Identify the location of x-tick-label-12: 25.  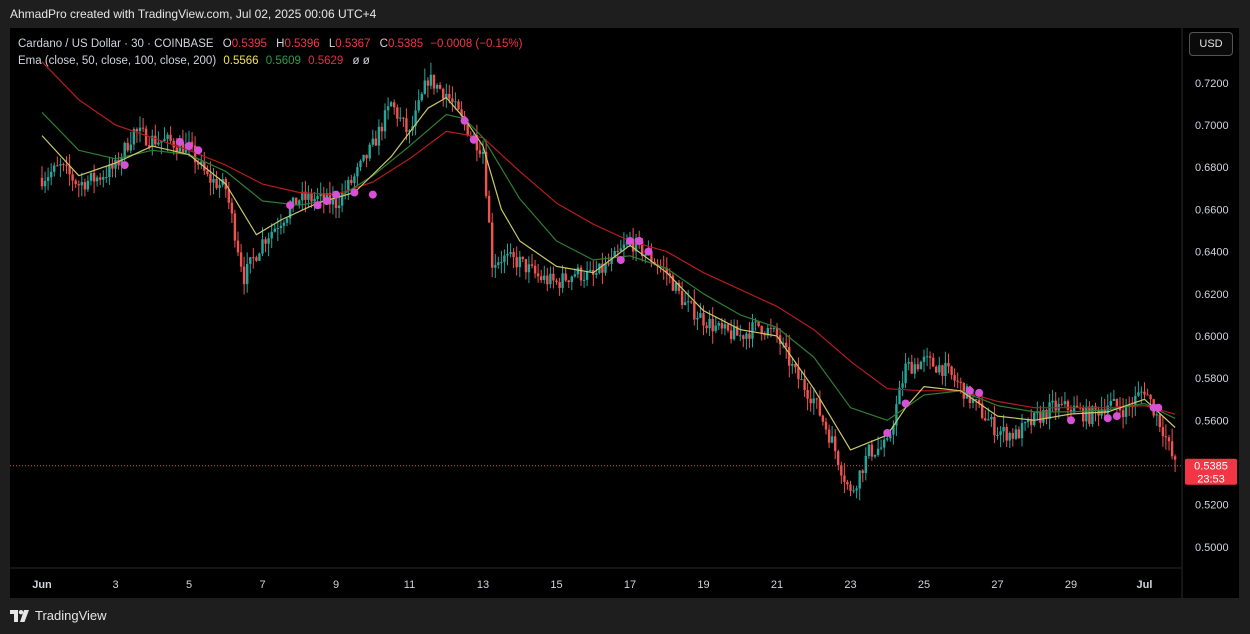
(924, 585).